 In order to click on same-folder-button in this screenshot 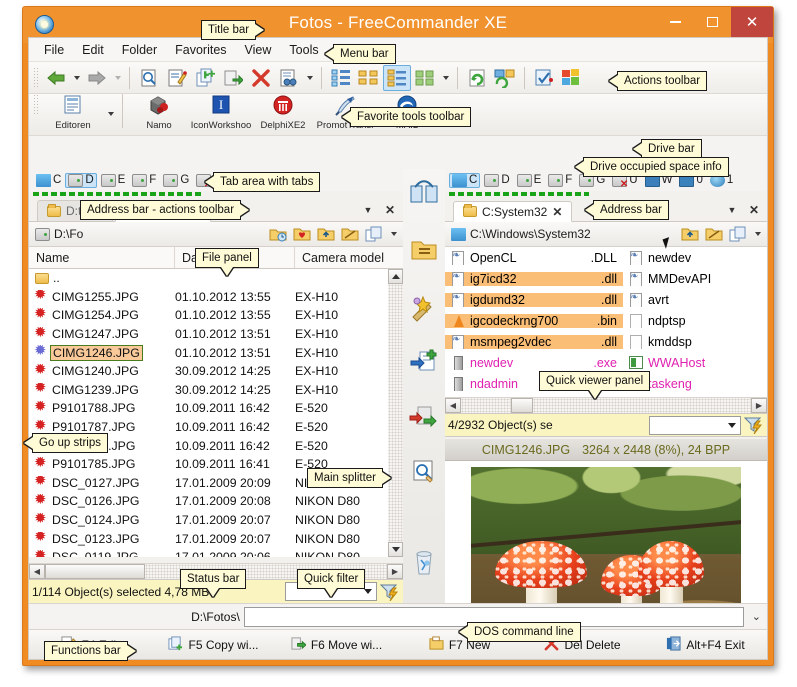, I will do `click(424, 252)`.